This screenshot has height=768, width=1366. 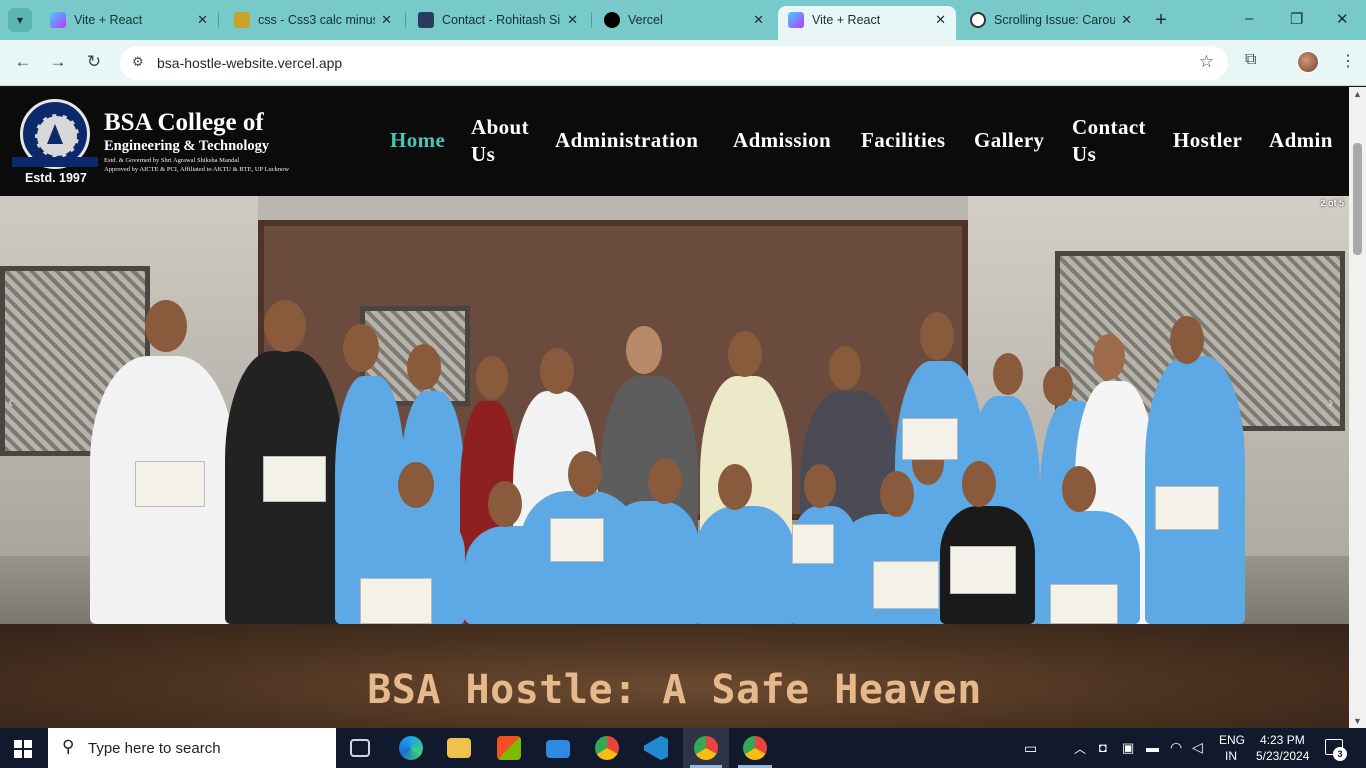 What do you see at coordinates (1152, 747) in the screenshot?
I see `battery-icon: ▬` at bounding box center [1152, 747].